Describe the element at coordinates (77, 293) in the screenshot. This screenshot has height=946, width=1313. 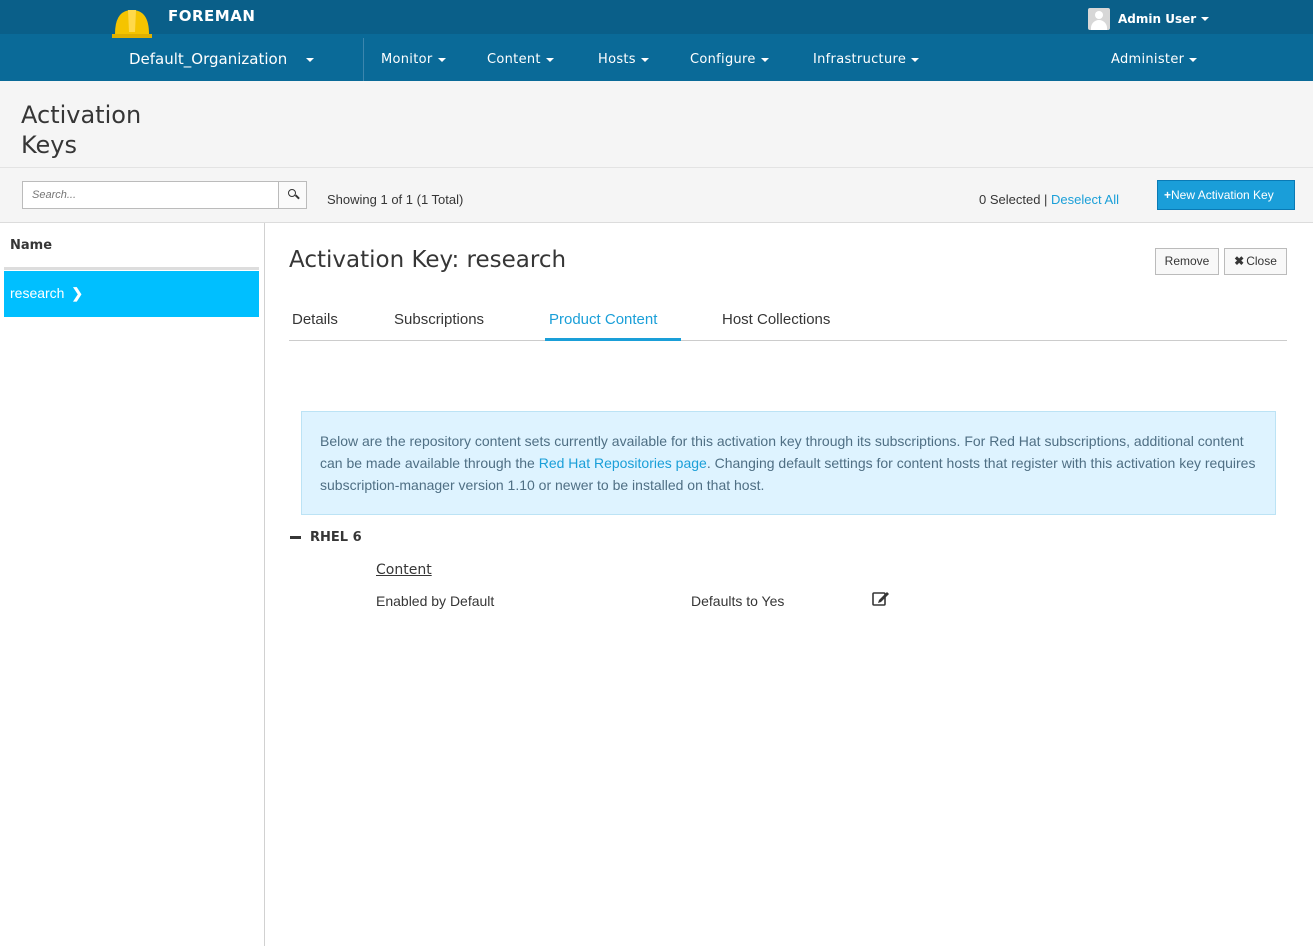
I see `chevron-right-icon: ❯` at that location.